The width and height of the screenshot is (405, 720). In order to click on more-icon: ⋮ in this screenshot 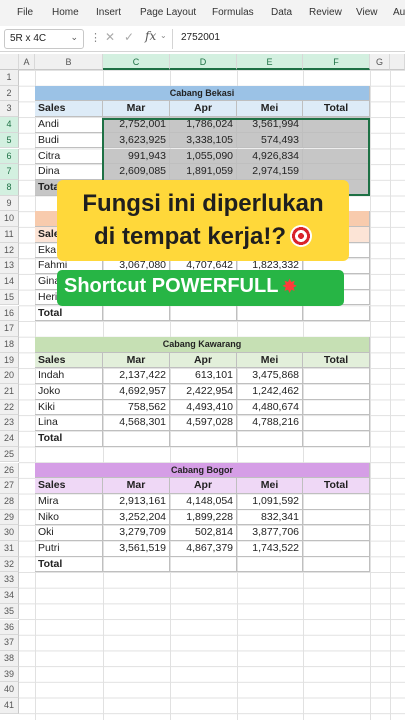, I will do `click(95, 37)`.